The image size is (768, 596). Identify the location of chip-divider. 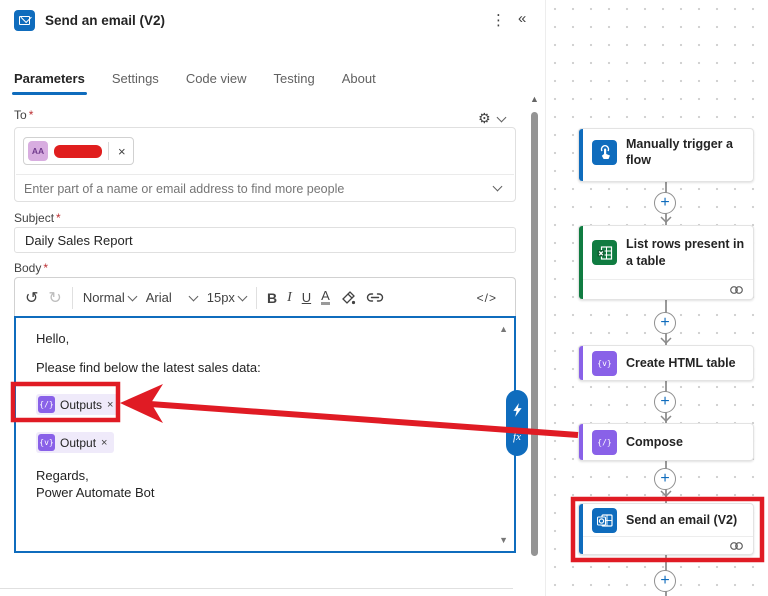
(108, 151).